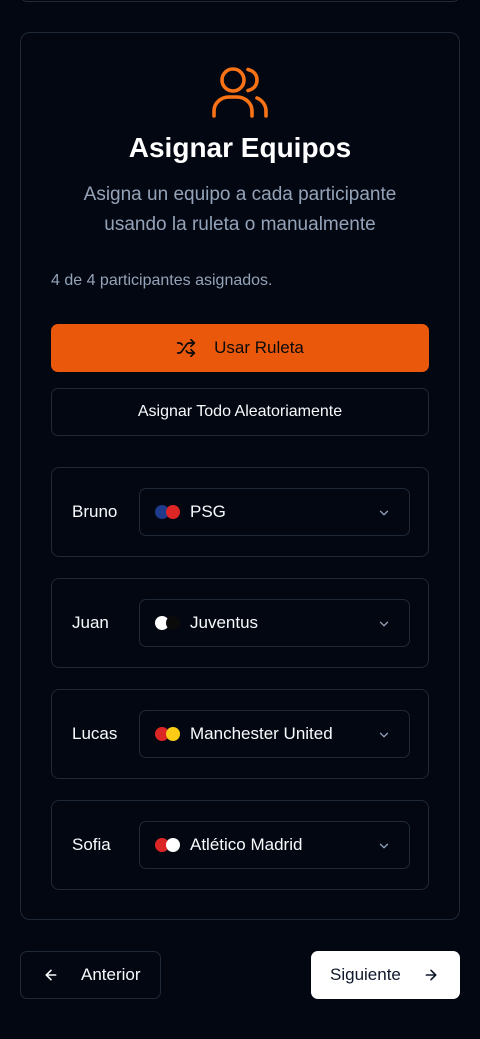  What do you see at coordinates (246, 844) in the screenshot?
I see `team-select-value: Atlético Madrid` at bounding box center [246, 844].